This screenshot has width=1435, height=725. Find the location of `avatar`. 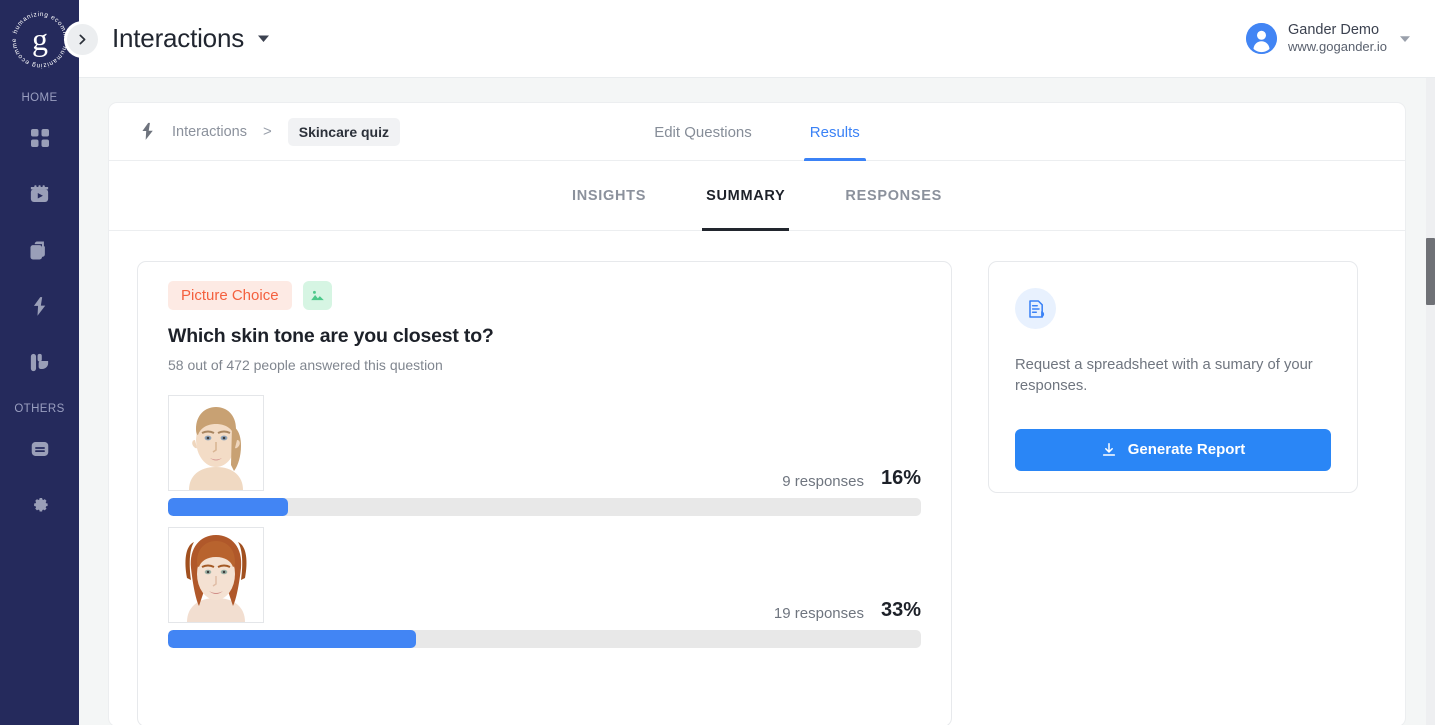

avatar is located at coordinates (1261, 38).